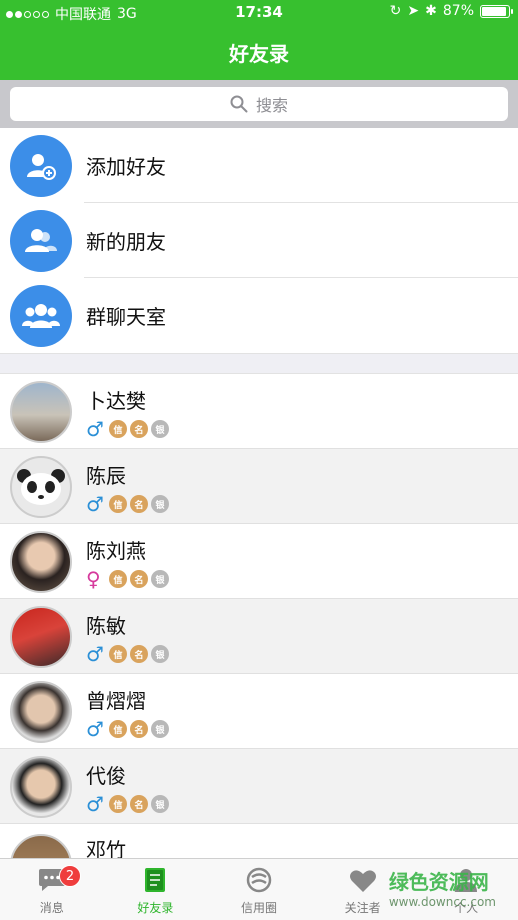  I want to click on tab-address-book: 好友录, so click(156, 889).